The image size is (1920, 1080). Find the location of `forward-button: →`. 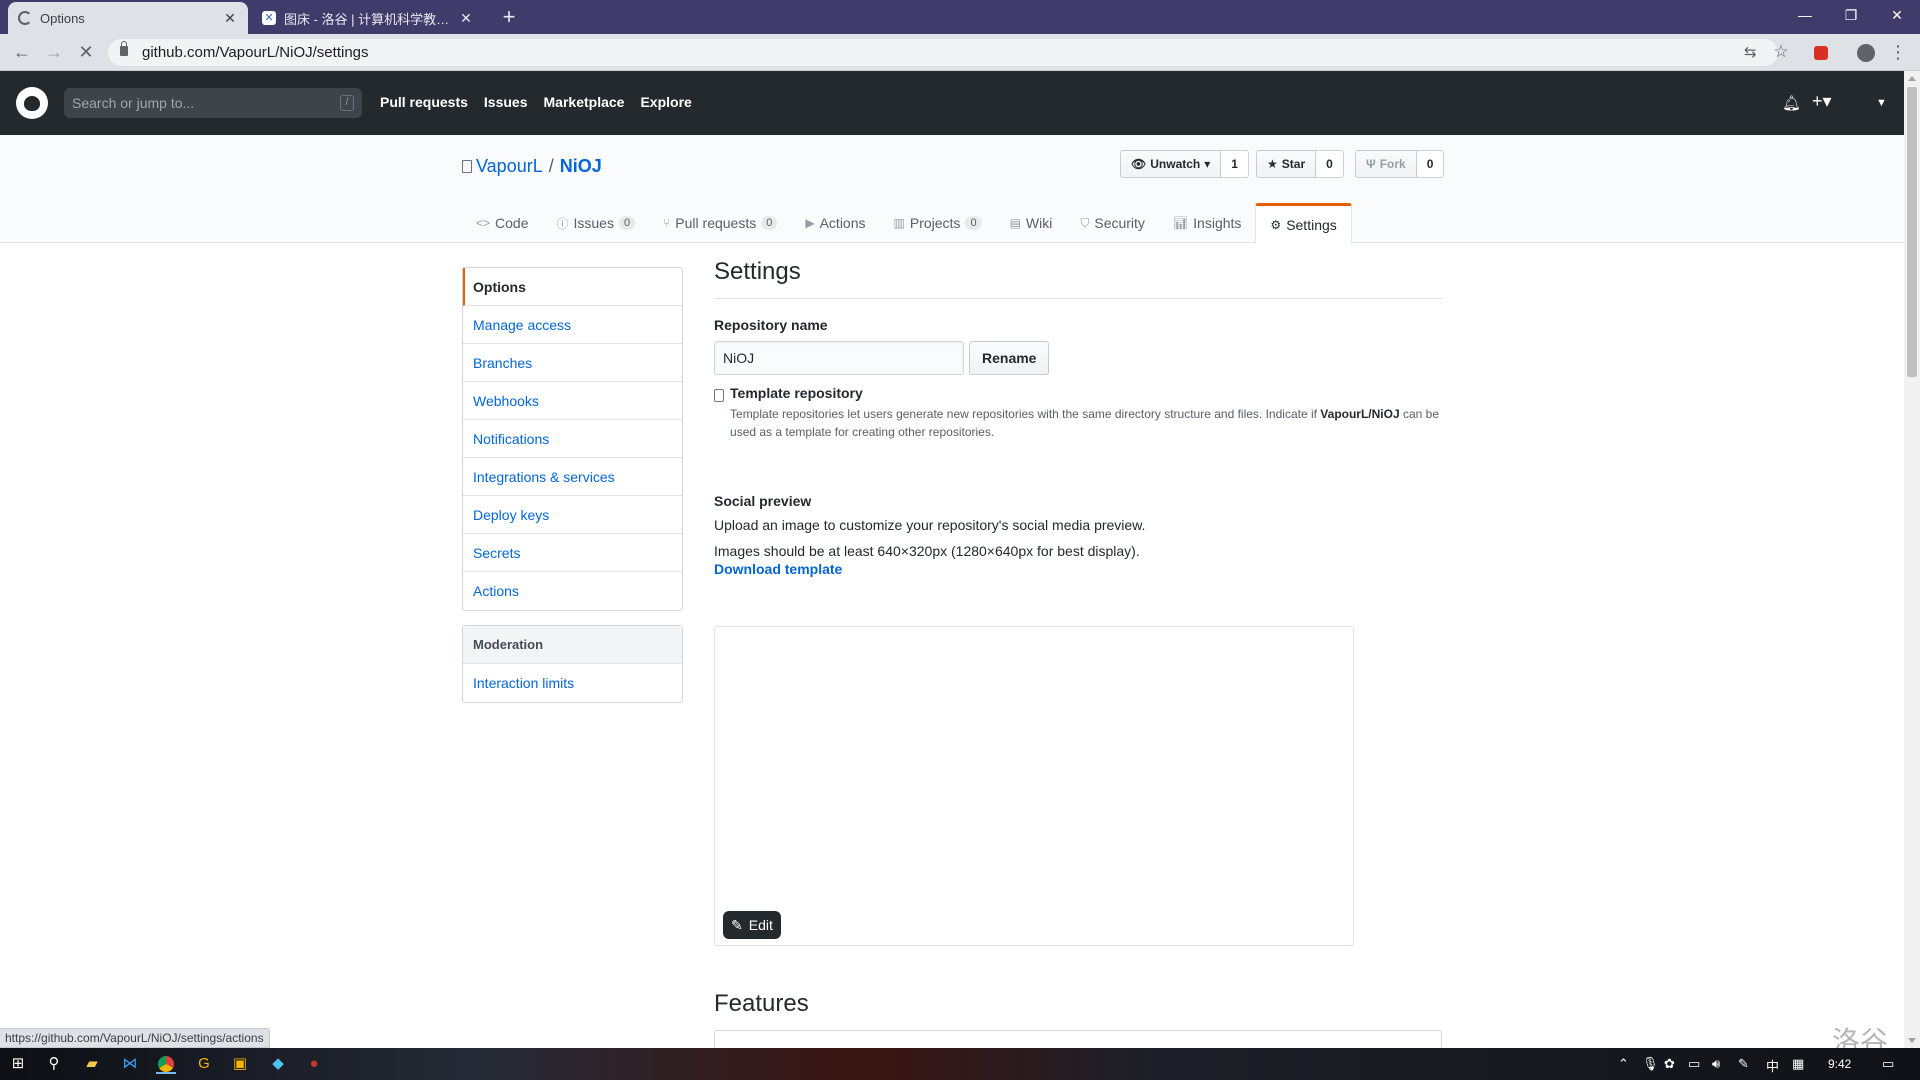

forward-button: → is located at coordinates (54, 52).